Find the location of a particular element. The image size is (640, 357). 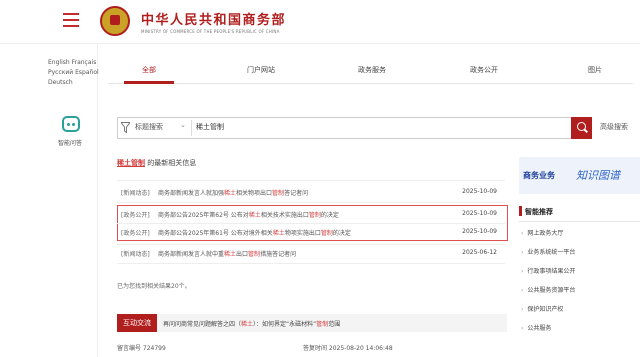

recommend-title: 智能推荐 is located at coordinates (539, 212).